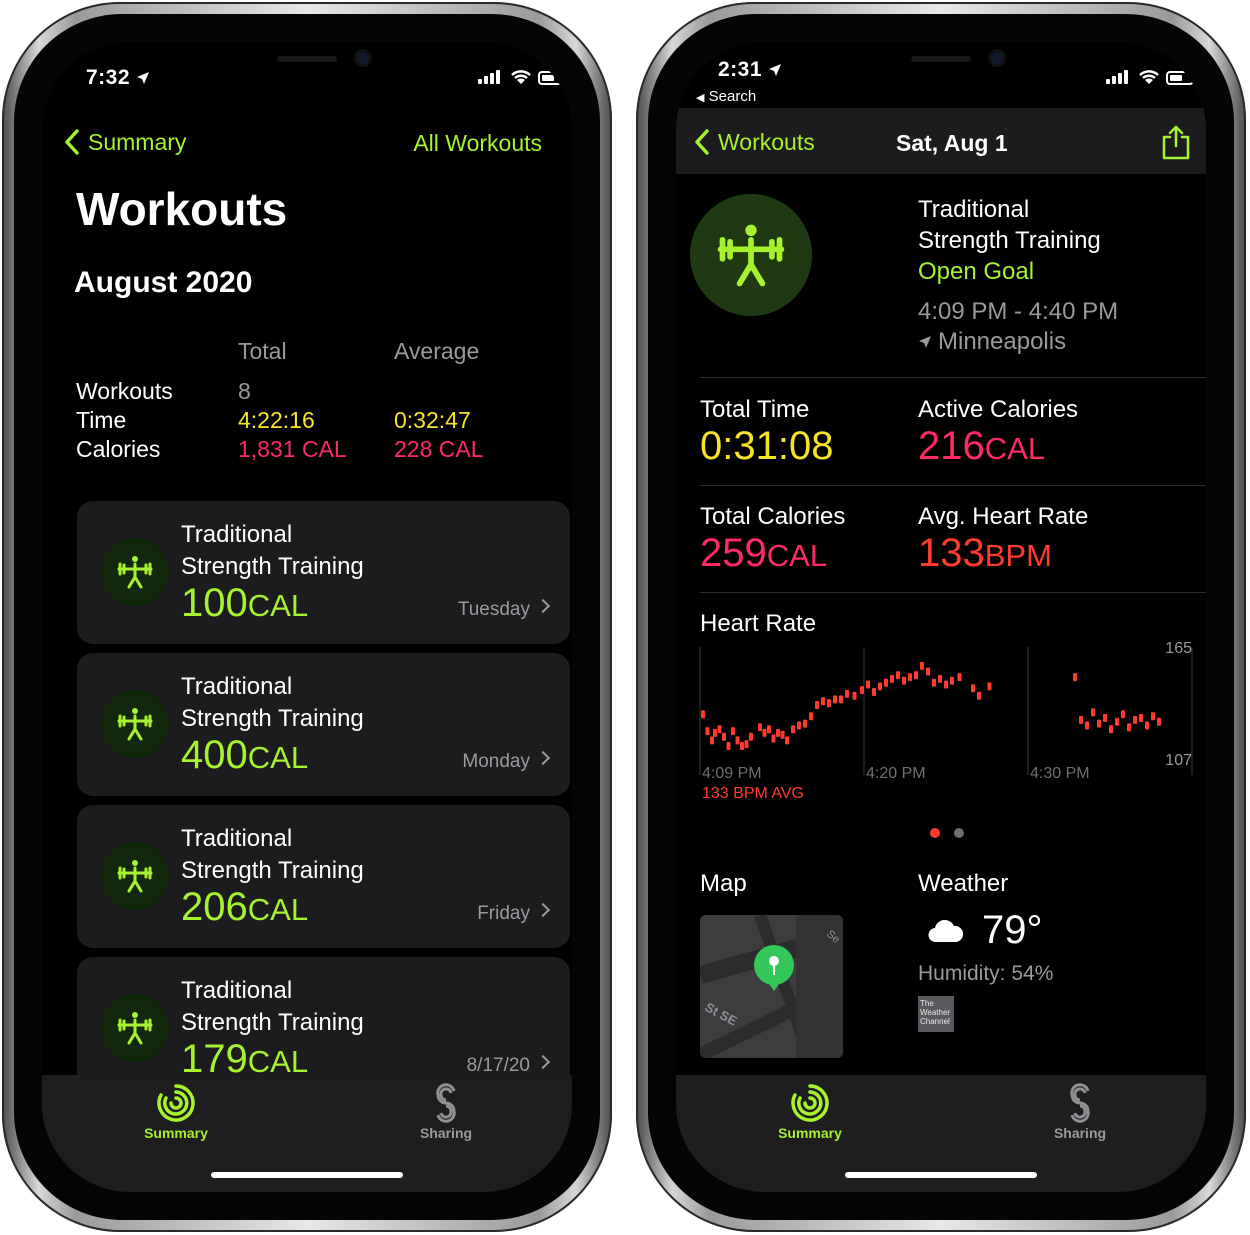 The height and width of the screenshot is (1235, 1250). Describe the element at coordinates (755, 409) in the screenshot. I see `total-time-label: Total Time` at that location.